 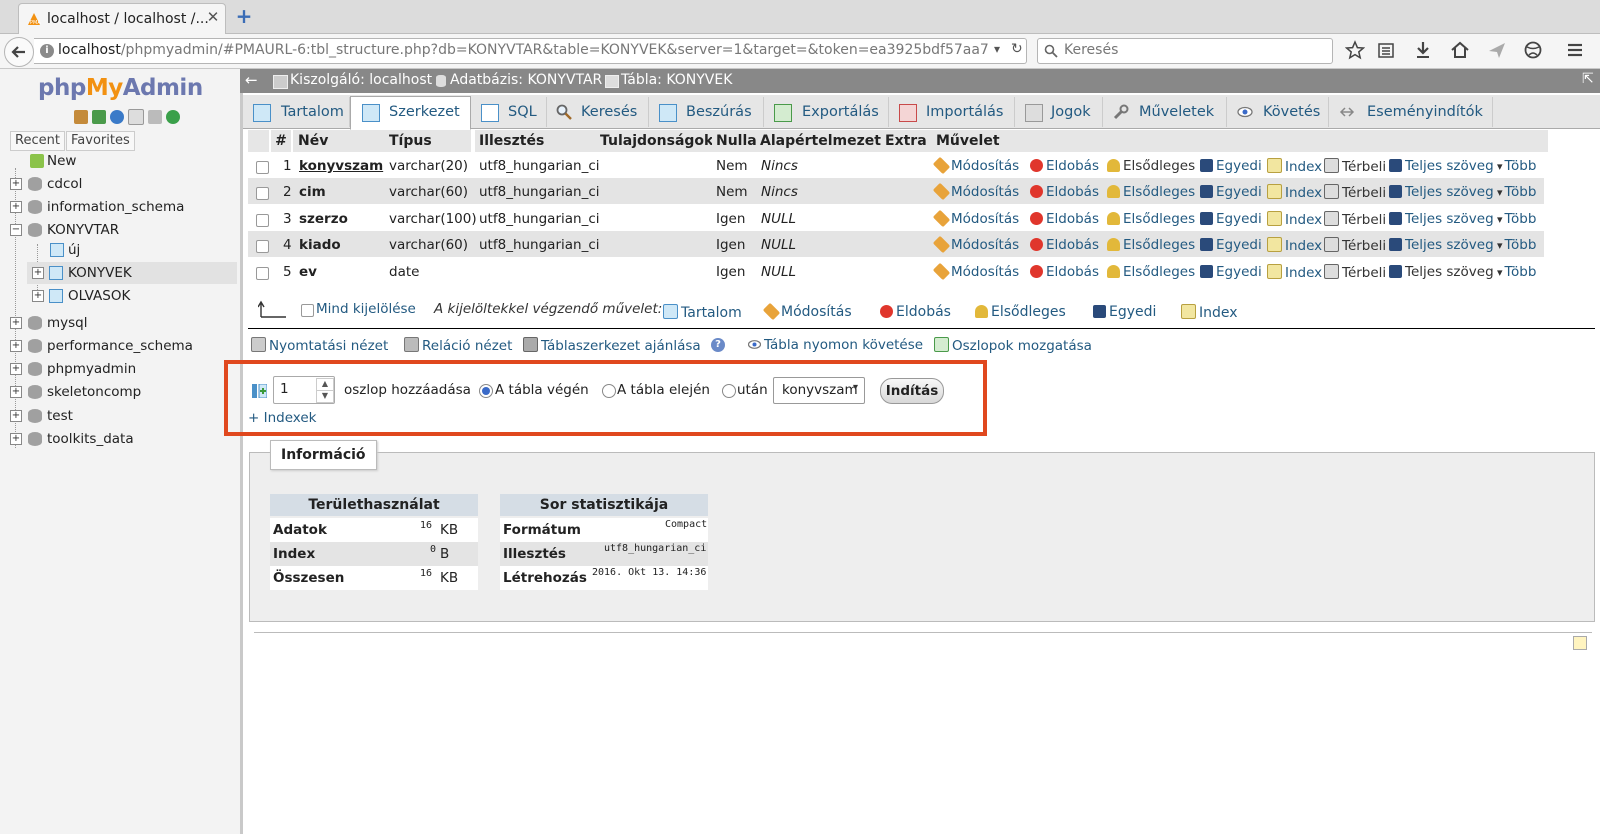 I want to click on tree-item-test: + test, so click(x=118, y=416).